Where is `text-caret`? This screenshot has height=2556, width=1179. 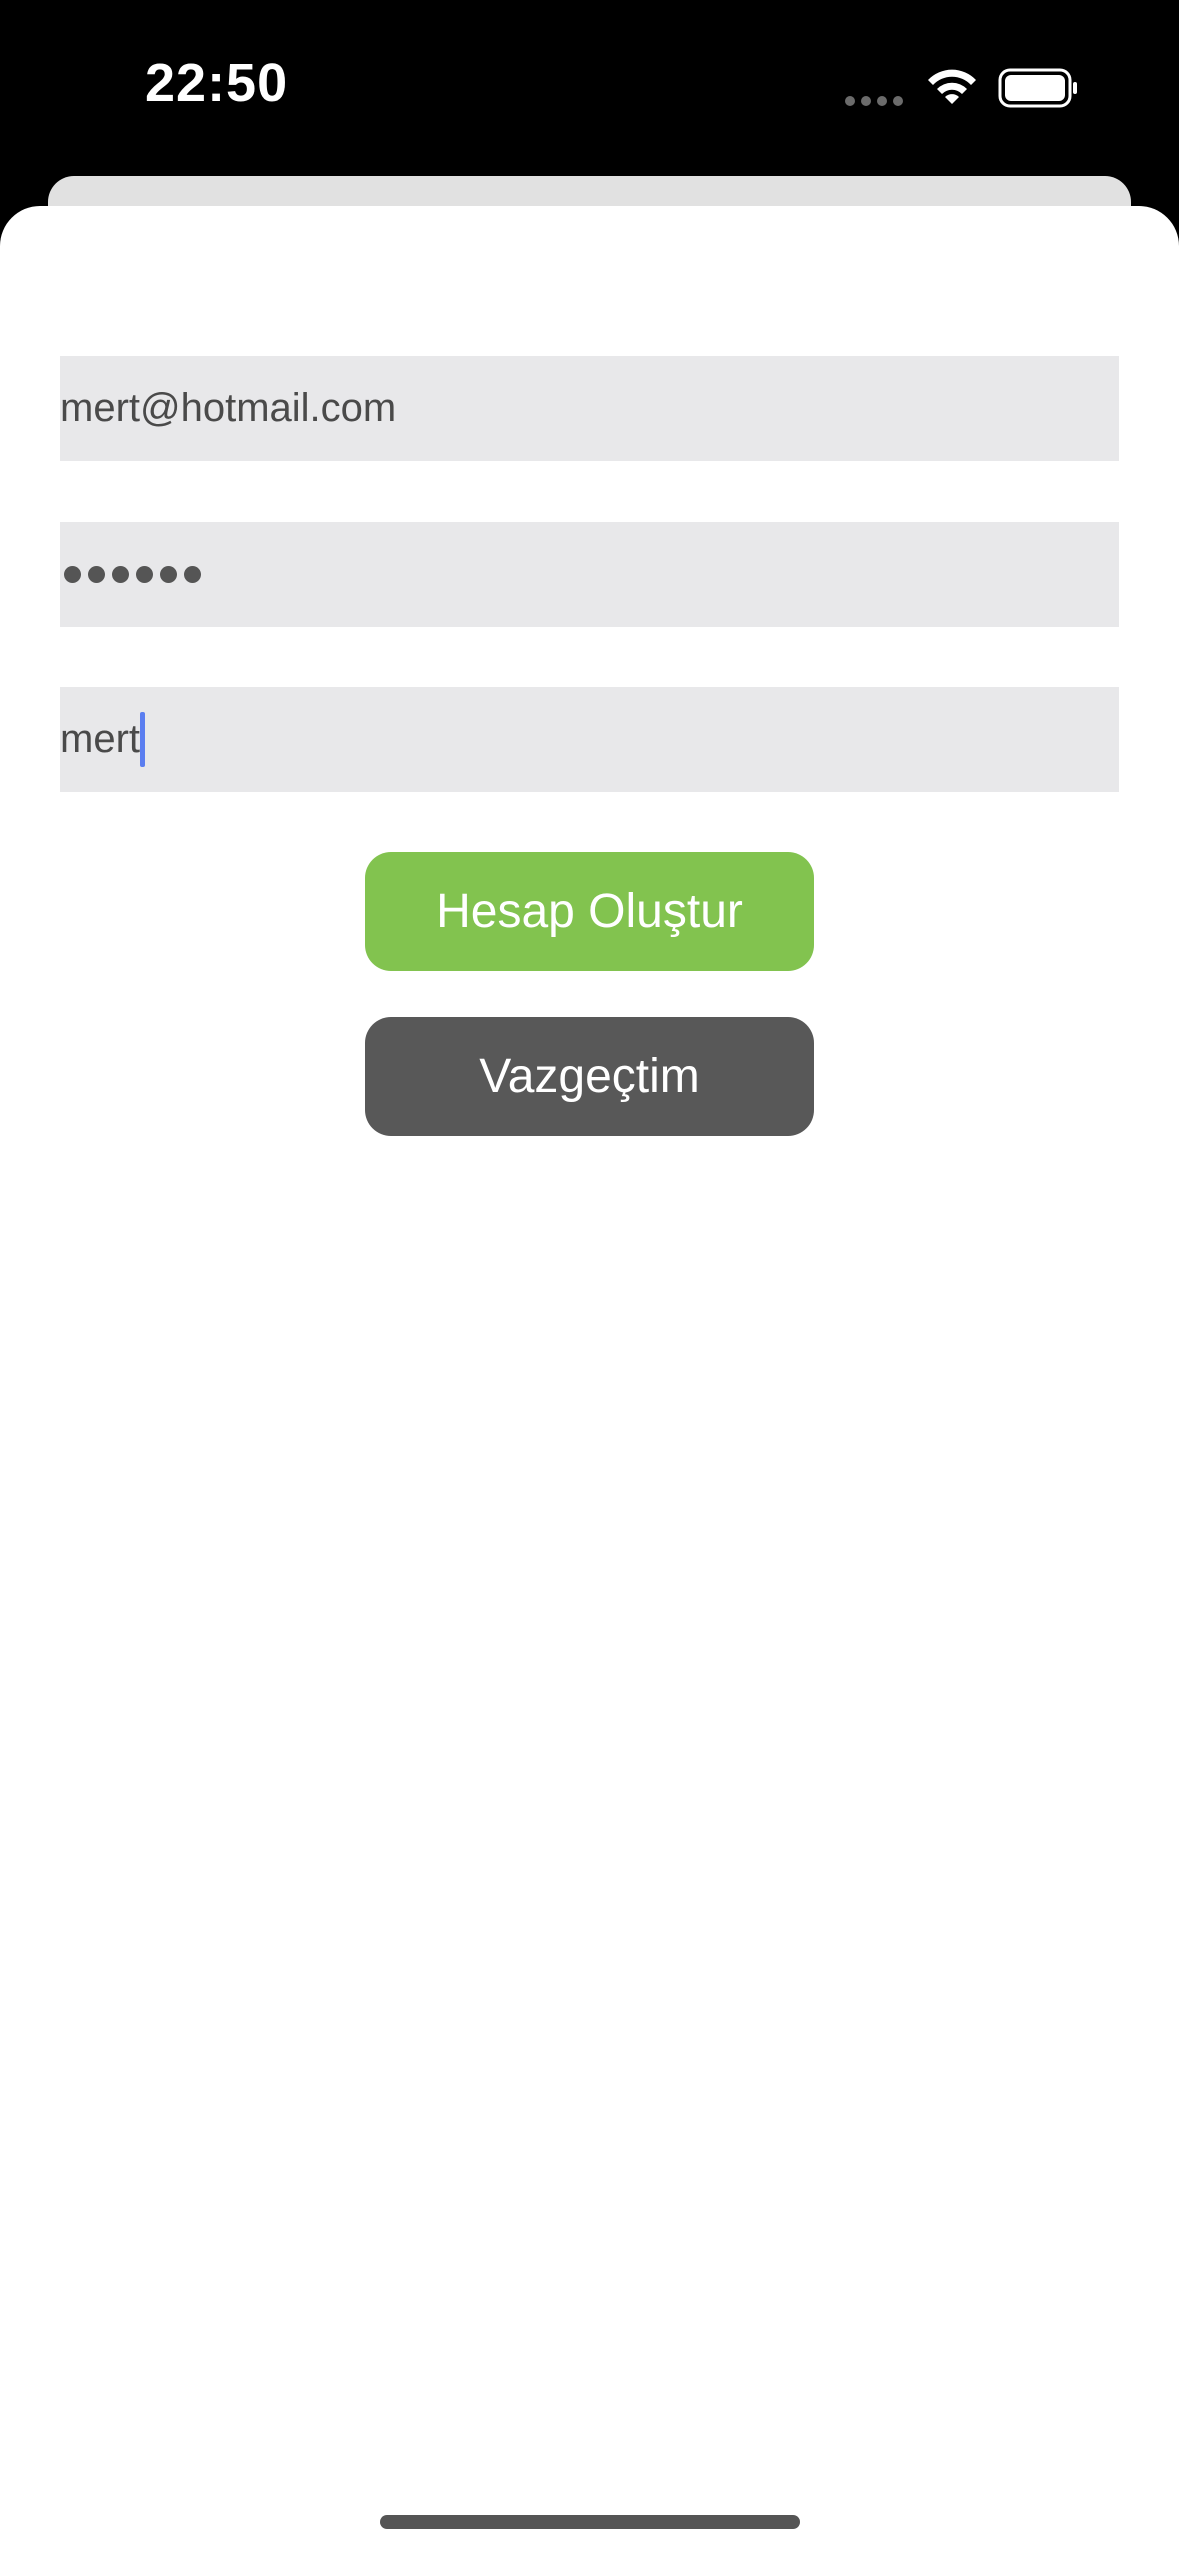
text-caret is located at coordinates (142, 739).